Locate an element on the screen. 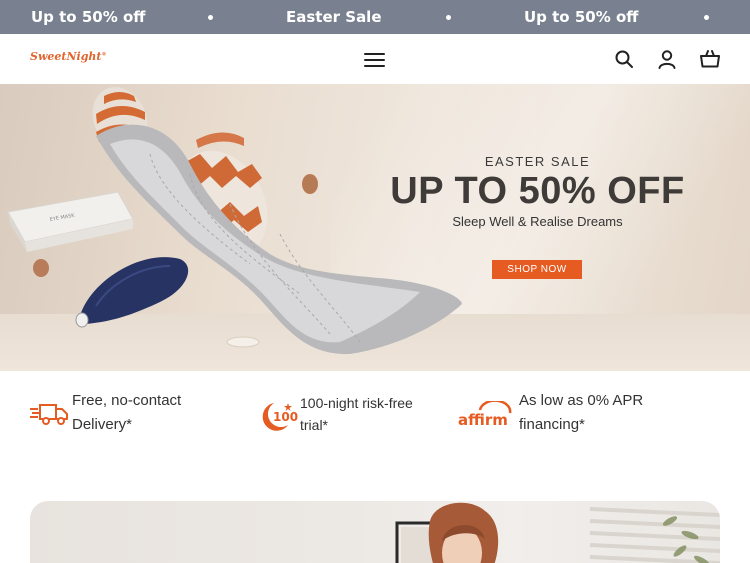 The width and height of the screenshot is (750, 563). feature-trial-line1: 100-night risk-free is located at coordinates (356, 403).